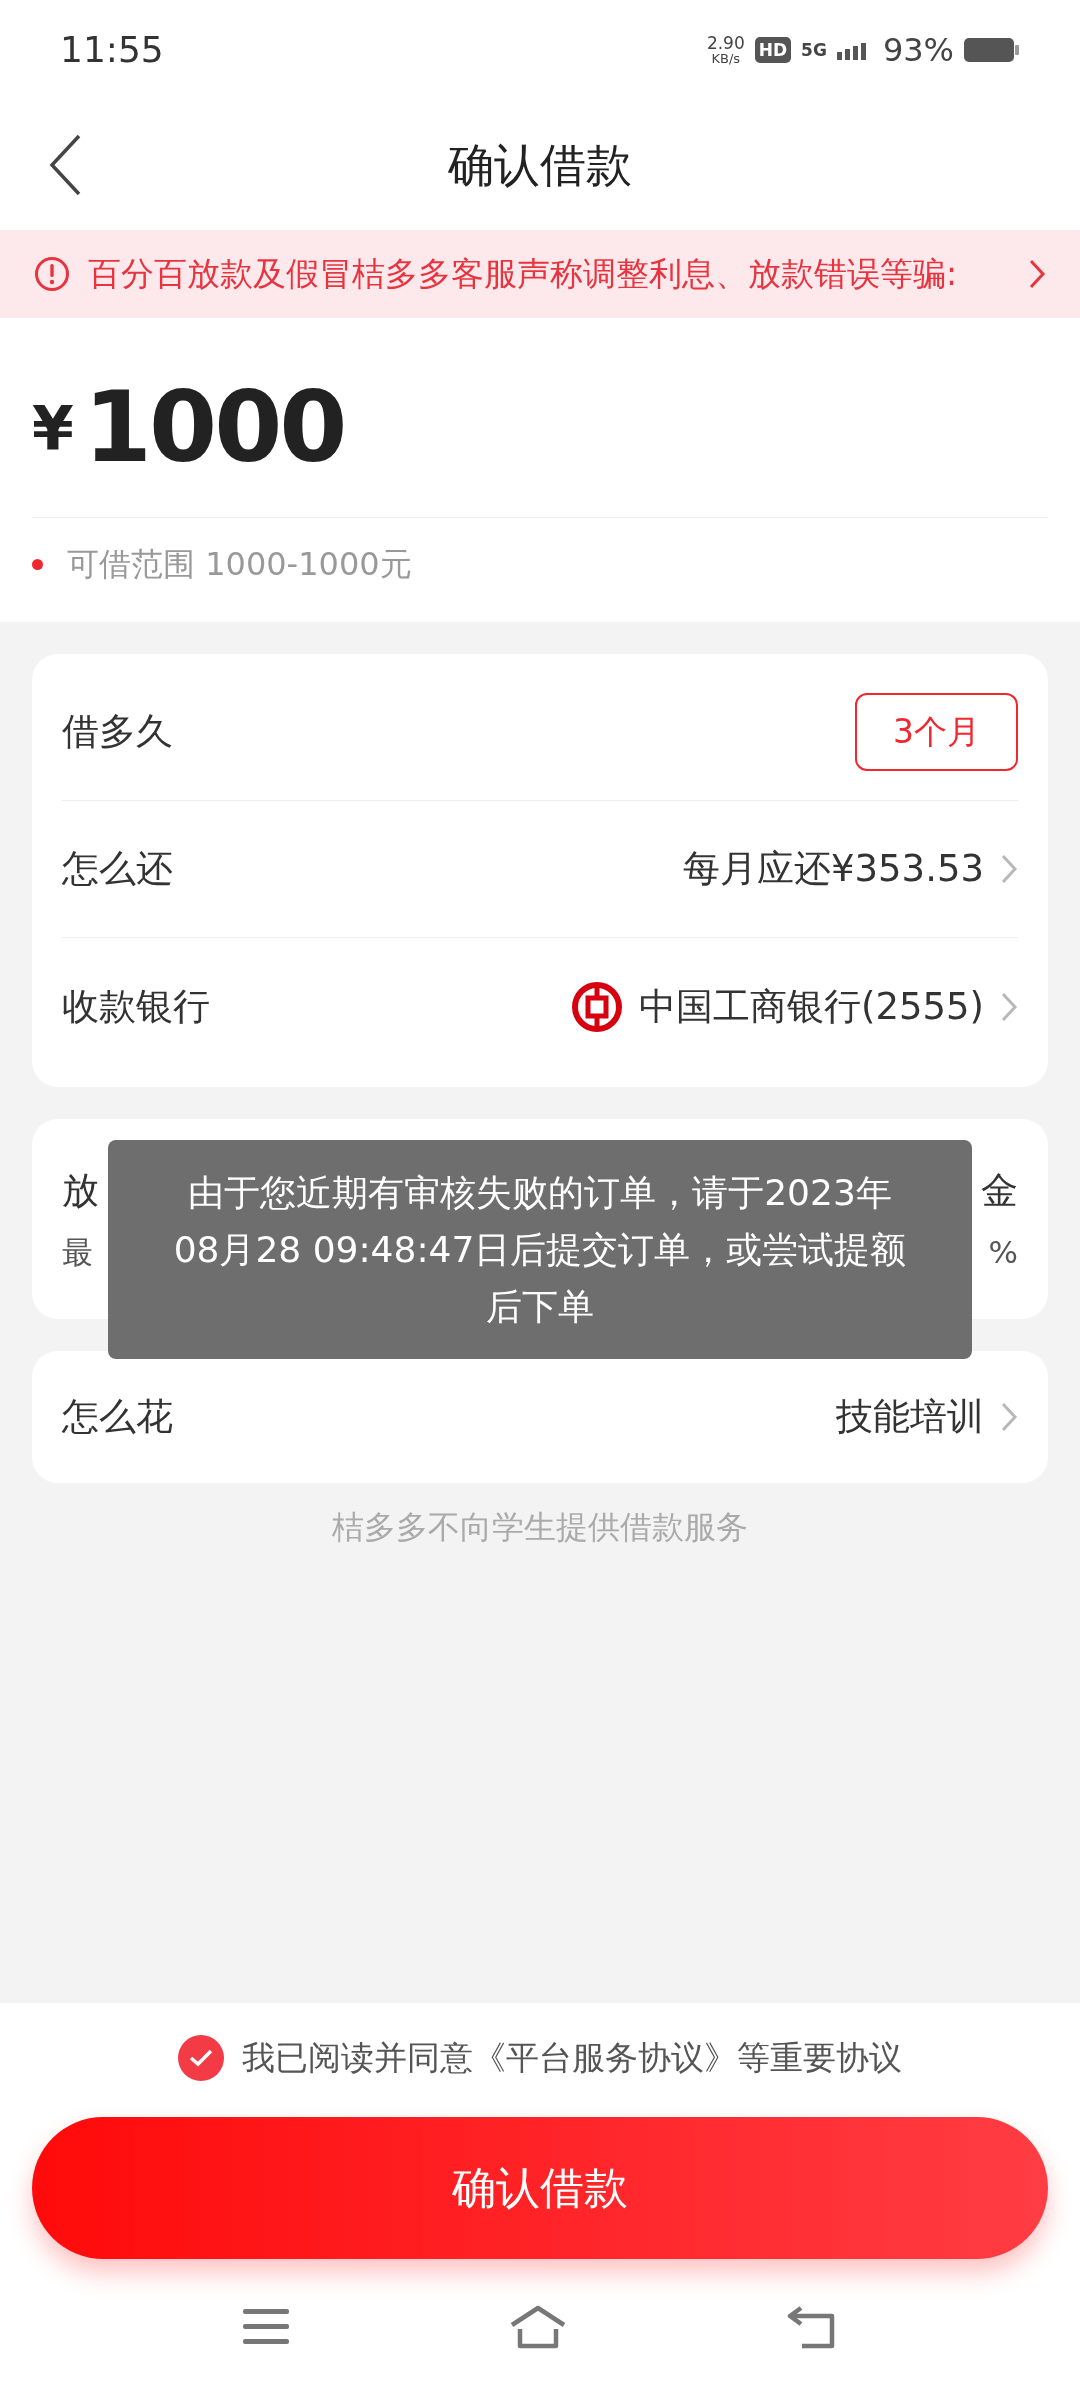  What do you see at coordinates (1003, 1252) in the screenshot?
I see `interest-rate: %` at bounding box center [1003, 1252].